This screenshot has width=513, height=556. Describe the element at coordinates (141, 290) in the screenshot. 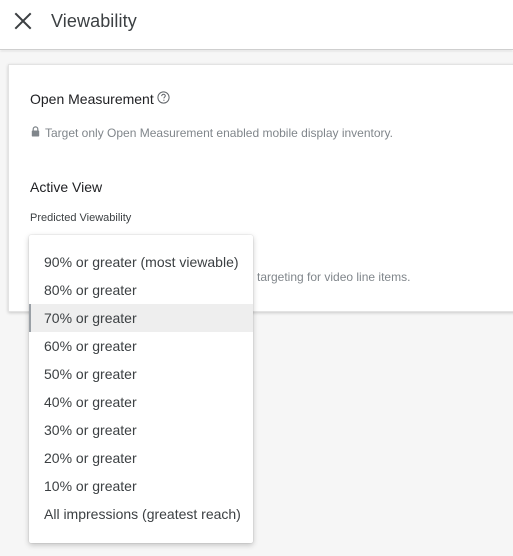

I see `option-80-percent: 80% or greater` at that location.